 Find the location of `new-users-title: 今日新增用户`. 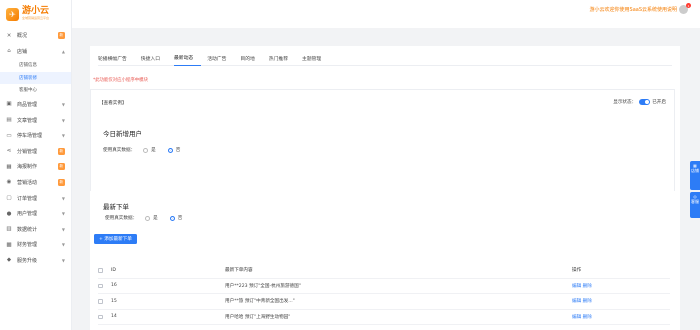

new-users-title: 今日新增用户 is located at coordinates (122, 134).